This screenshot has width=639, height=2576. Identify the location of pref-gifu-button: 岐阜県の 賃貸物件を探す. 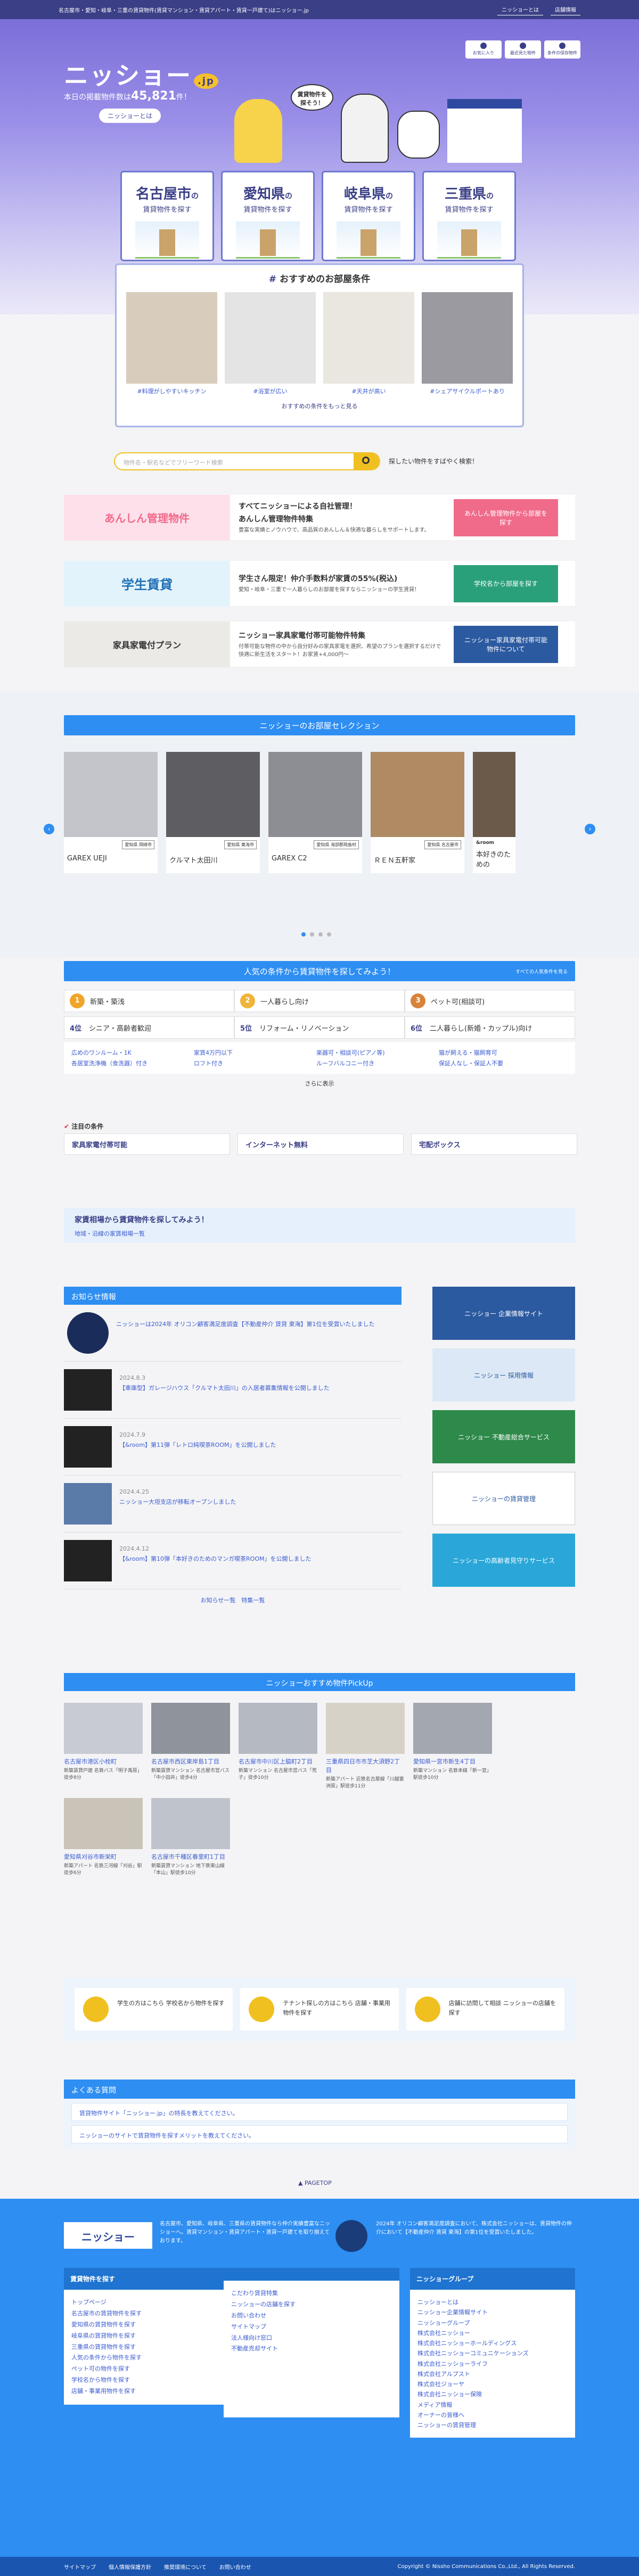
(368, 216).